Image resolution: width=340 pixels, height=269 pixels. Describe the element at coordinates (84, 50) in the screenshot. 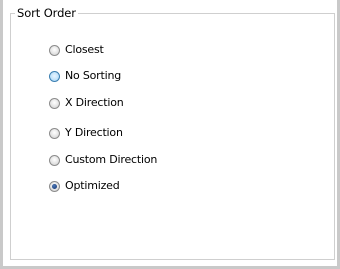

I see `radio-label-closest: Closest` at that location.